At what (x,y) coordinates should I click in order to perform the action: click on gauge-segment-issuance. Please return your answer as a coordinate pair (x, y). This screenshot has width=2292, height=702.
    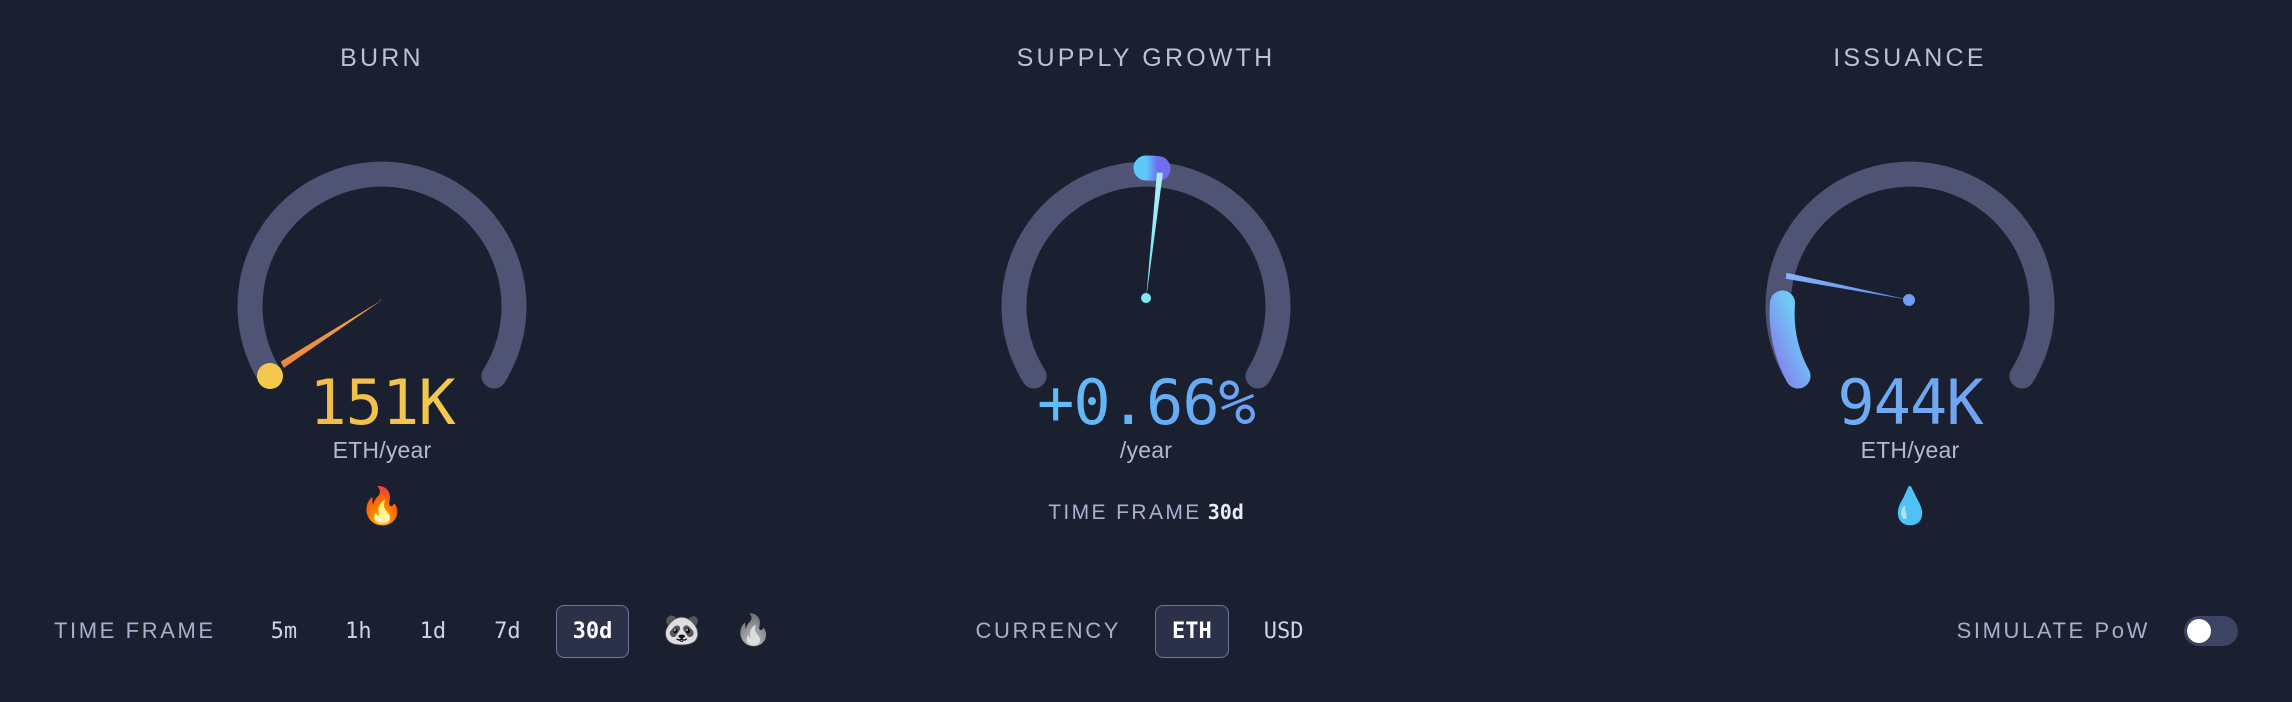
    Looking at the image, I should click on (1790, 339).